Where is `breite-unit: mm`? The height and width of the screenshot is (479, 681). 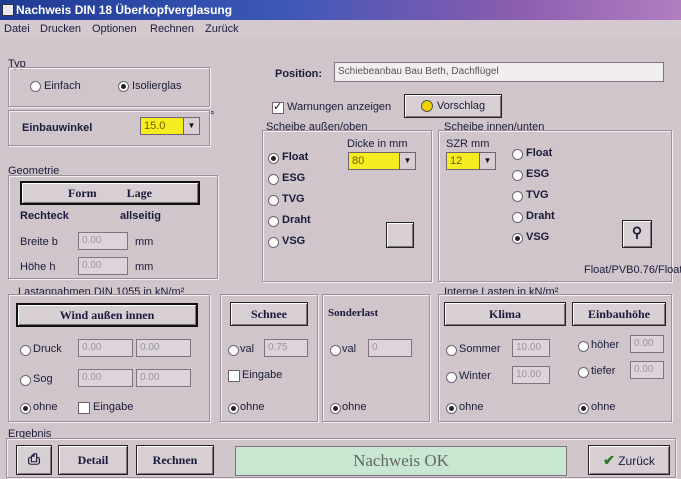 breite-unit: mm is located at coordinates (144, 242).